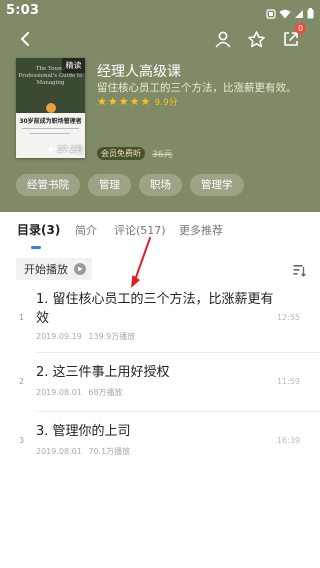 The width and height of the screenshot is (320, 568). Describe the element at coordinates (162, 155) in the screenshot. I see `original-price: 36元` at that location.